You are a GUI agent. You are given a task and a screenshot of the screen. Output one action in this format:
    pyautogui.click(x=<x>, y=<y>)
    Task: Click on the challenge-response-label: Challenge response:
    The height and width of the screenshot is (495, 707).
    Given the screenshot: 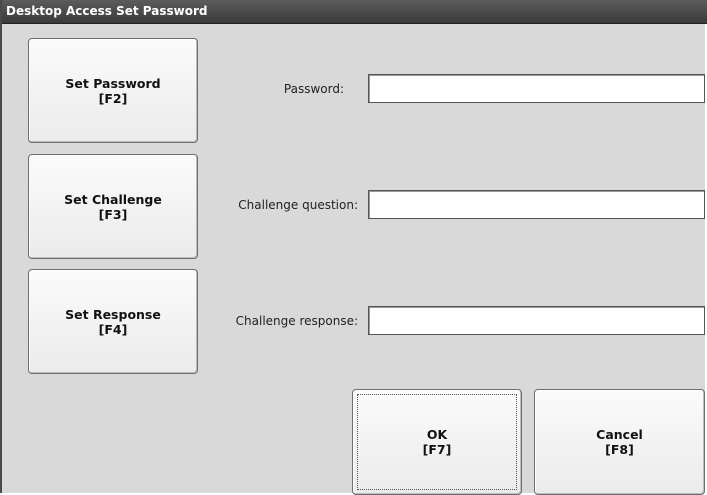 What is the action you would take?
    pyautogui.click(x=296, y=321)
    